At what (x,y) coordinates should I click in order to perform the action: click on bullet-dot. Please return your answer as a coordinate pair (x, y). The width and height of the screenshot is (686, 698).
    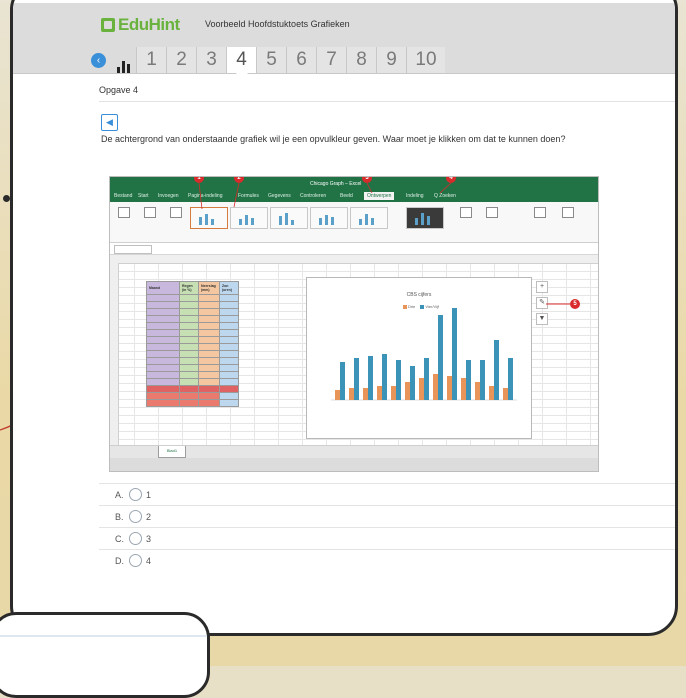
    Looking at the image, I should click on (6, 198).